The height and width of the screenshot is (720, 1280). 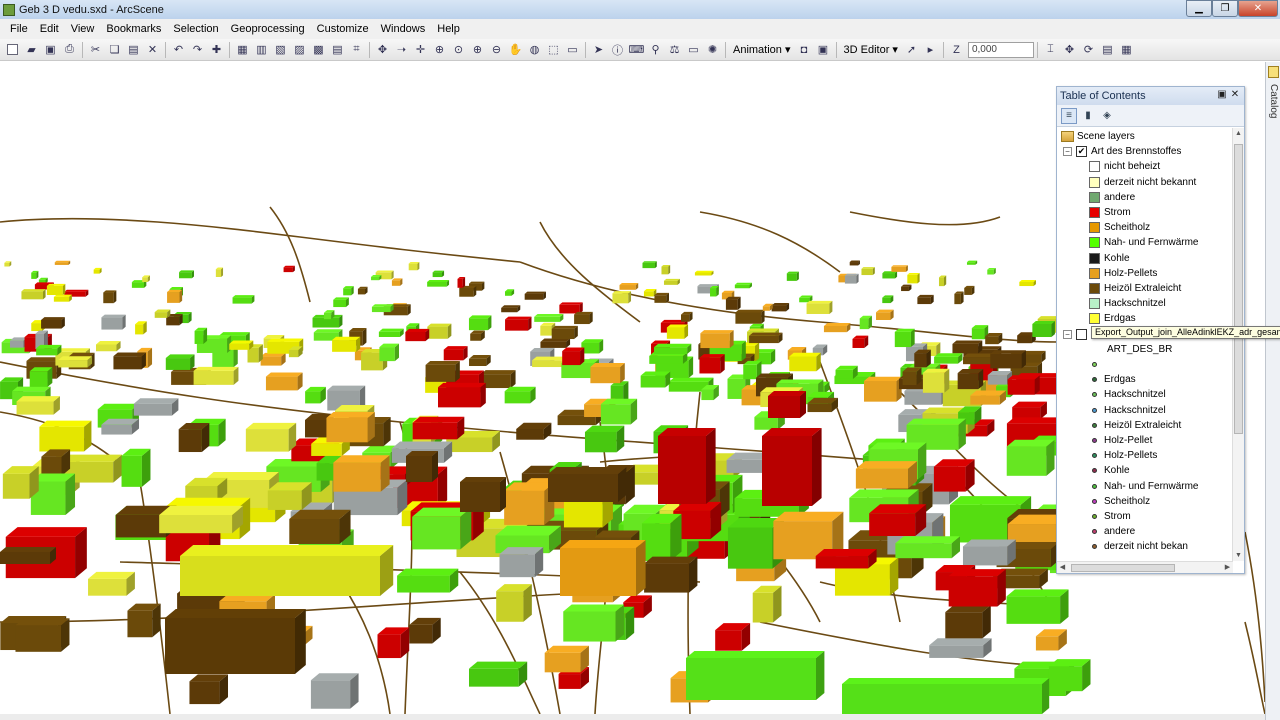 I want to click on scroll-right-icon: ▶, so click(x=1227, y=567).